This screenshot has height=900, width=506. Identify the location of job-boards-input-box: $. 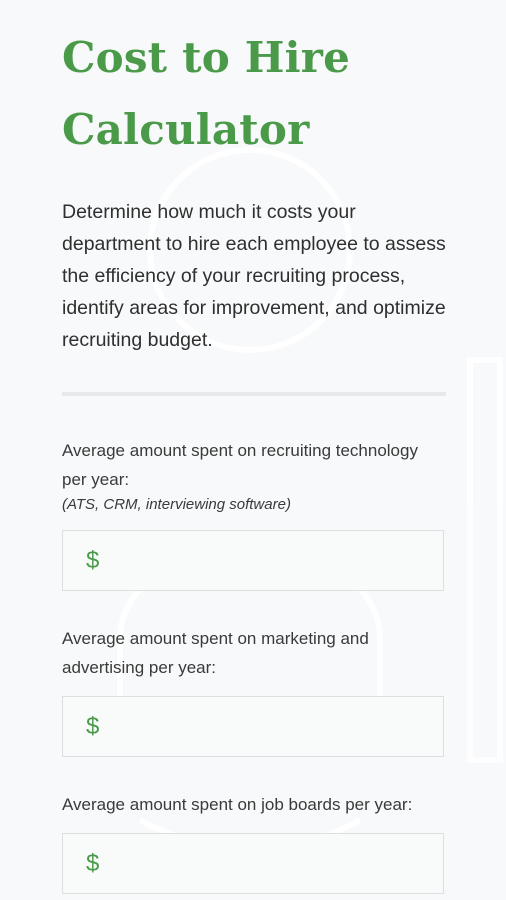
(253, 863).